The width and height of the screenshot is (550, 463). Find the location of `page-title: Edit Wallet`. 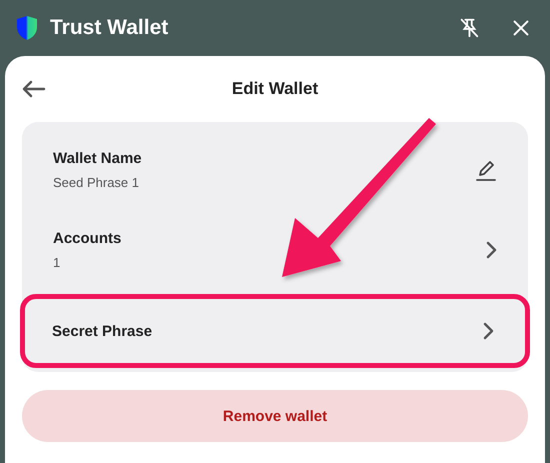

page-title: Edit Wallet is located at coordinates (275, 89).